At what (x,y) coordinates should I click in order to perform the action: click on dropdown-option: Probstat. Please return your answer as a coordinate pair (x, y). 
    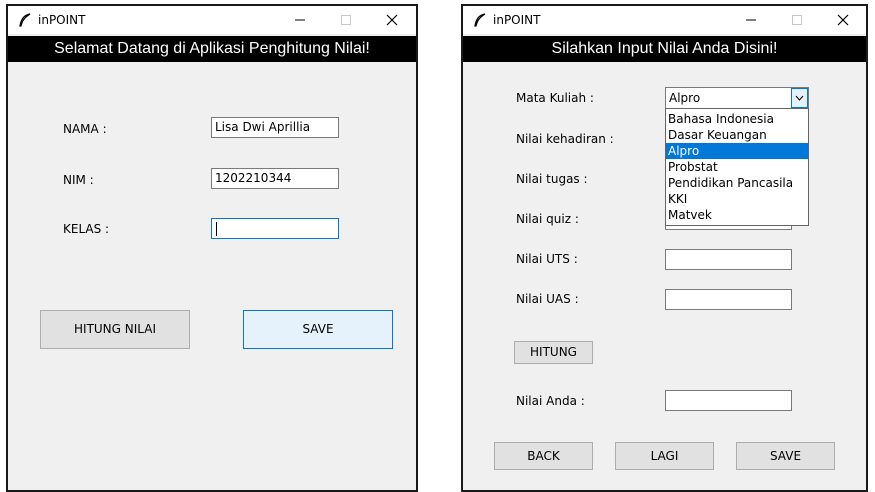
    Looking at the image, I should click on (737, 167).